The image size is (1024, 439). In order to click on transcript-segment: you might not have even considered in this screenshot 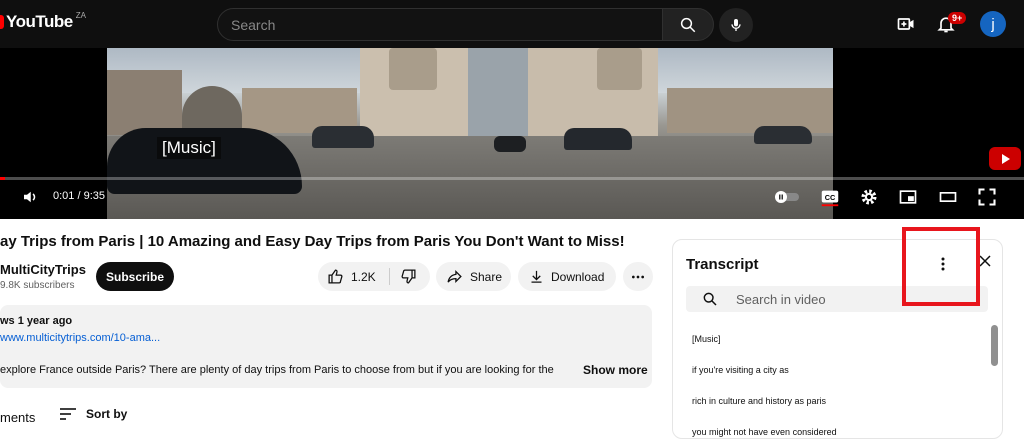, I will do `click(764, 432)`.